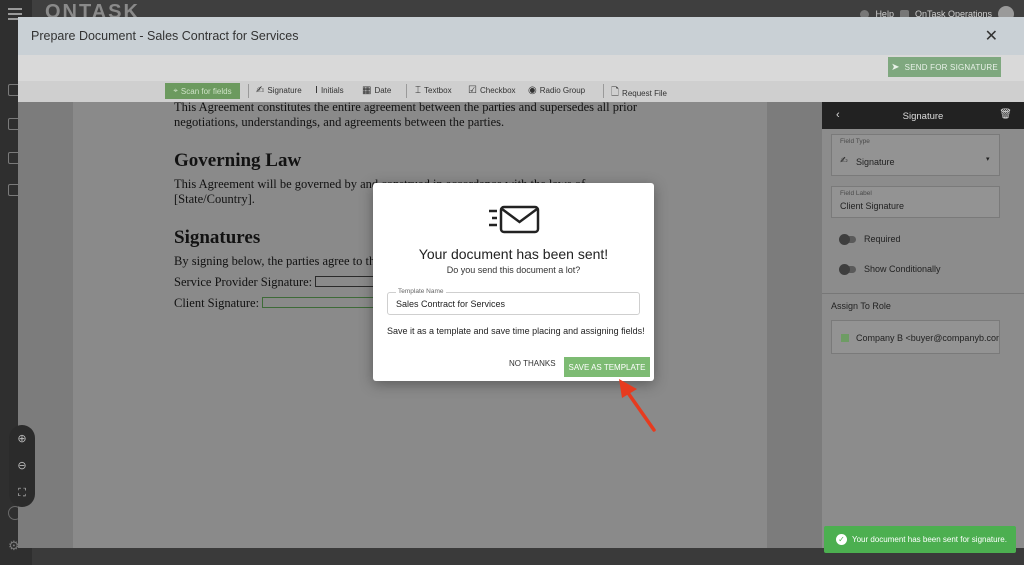 Image resolution: width=1024 pixels, height=565 pixels. I want to click on field-type-select: Field Type ✍ Signature ▾, so click(915, 155).